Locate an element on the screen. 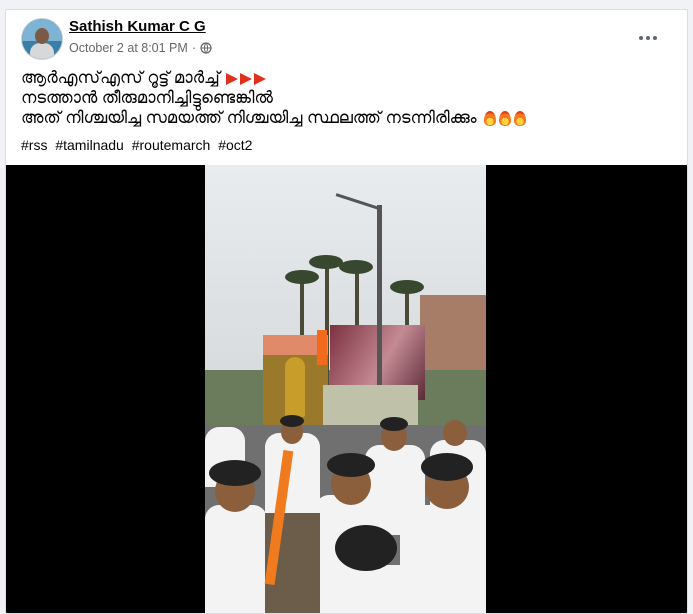 This screenshot has width=693, height=614. post-timestamp-link: October 2 at 8:01 PM is located at coordinates (128, 48).